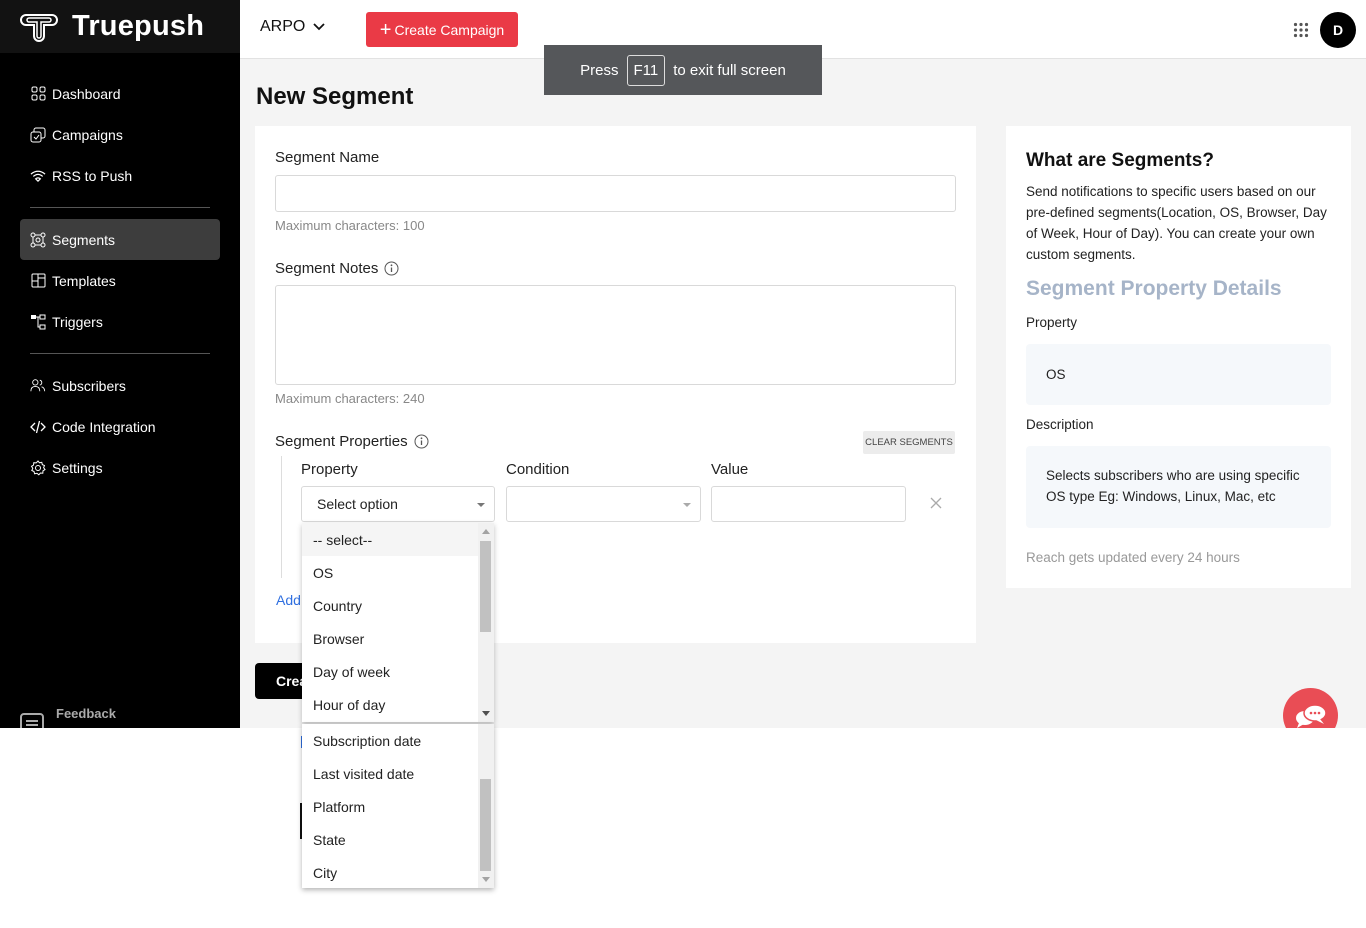 Image resolution: width=1366 pixels, height=928 pixels. I want to click on segment-notes-label-text: Segment Notes, so click(327, 268).